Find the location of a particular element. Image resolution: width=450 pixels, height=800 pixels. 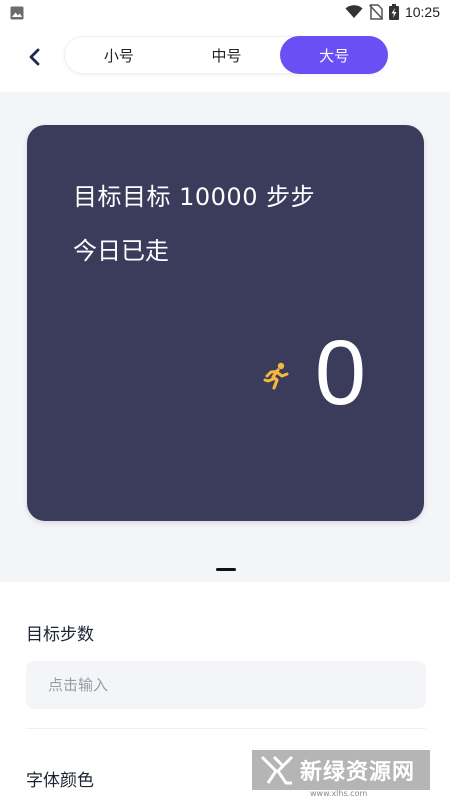

watermark-text: 新绿资源网 is located at coordinates (358, 772).